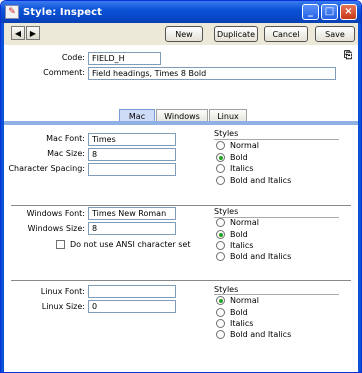 This screenshot has height=373, width=362. What do you see at coordinates (242, 323) in the screenshot?
I see `linux-style-italics-label: Italics` at bounding box center [242, 323].